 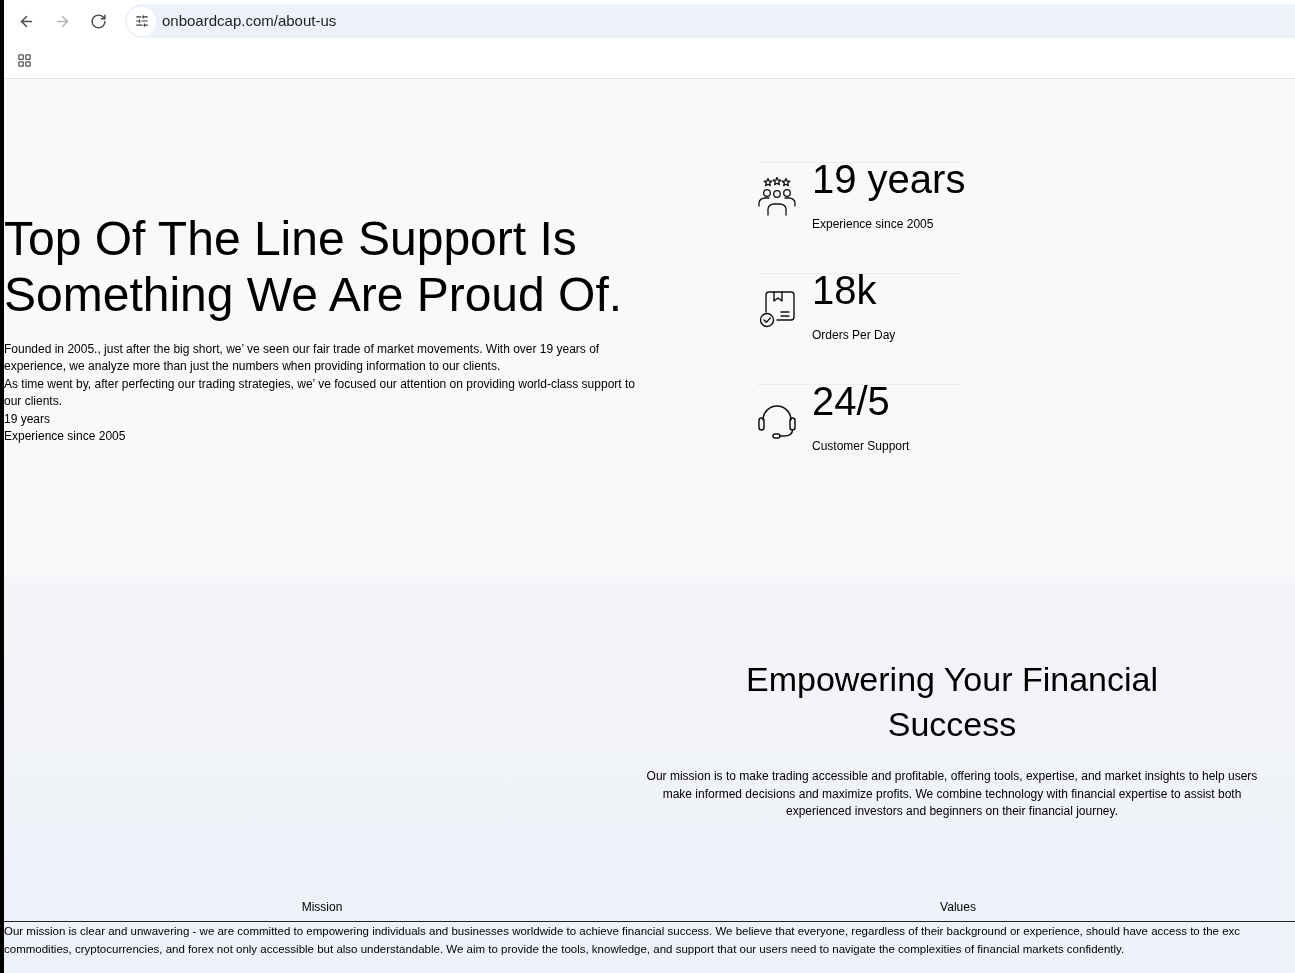 I want to click on stat-value: 18k, so click(x=844, y=289).